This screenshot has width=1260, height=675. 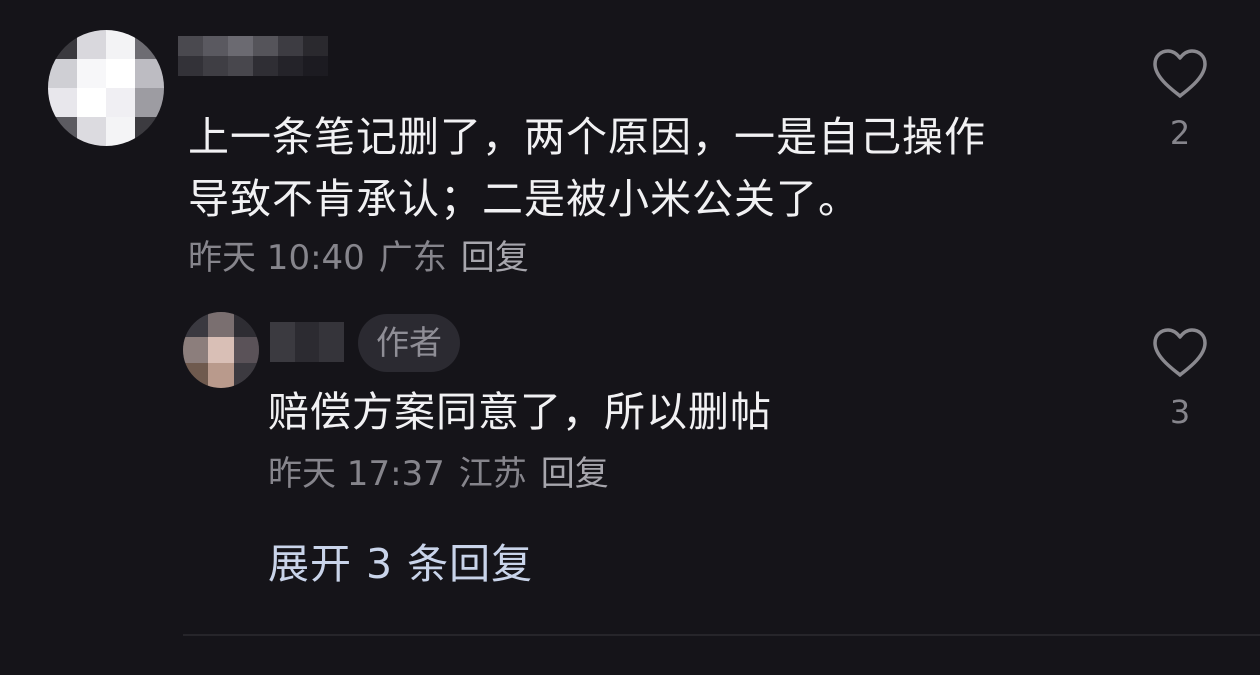 I want to click on avatar-author, so click(x=221, y=350).